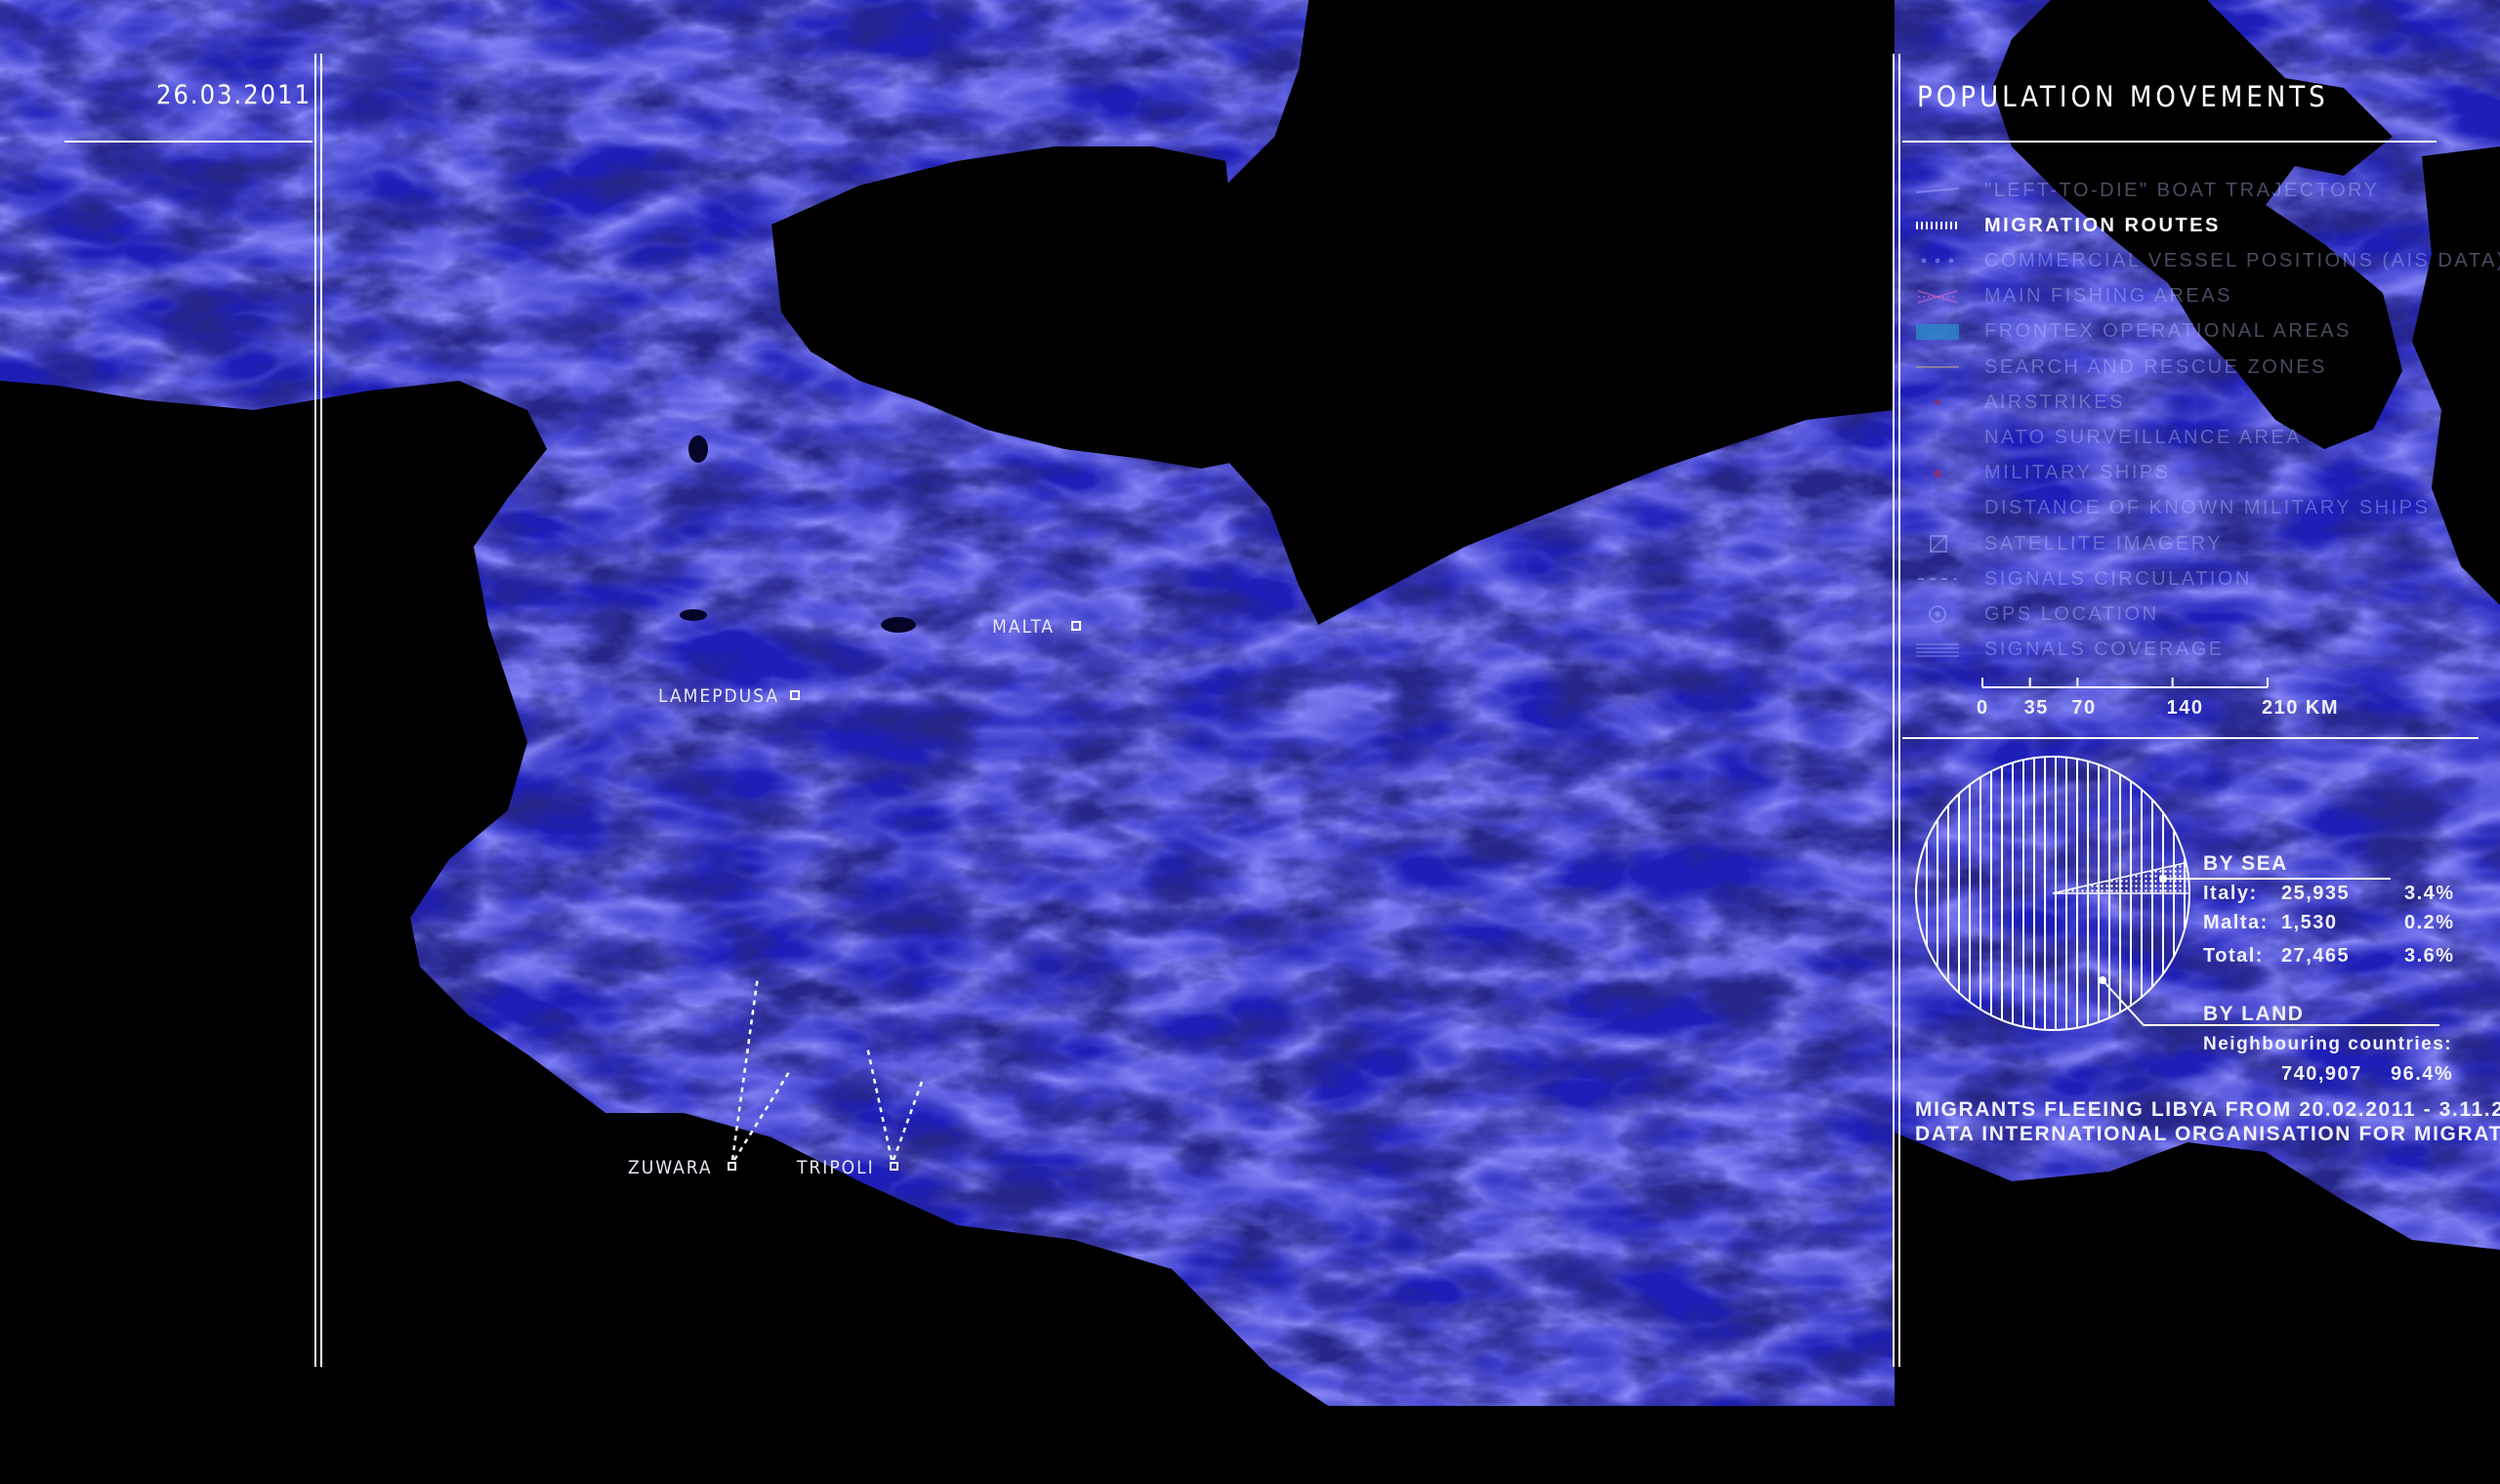  I want to click on by-sea-malta-pct: 0.2%, so click(2429, 923).